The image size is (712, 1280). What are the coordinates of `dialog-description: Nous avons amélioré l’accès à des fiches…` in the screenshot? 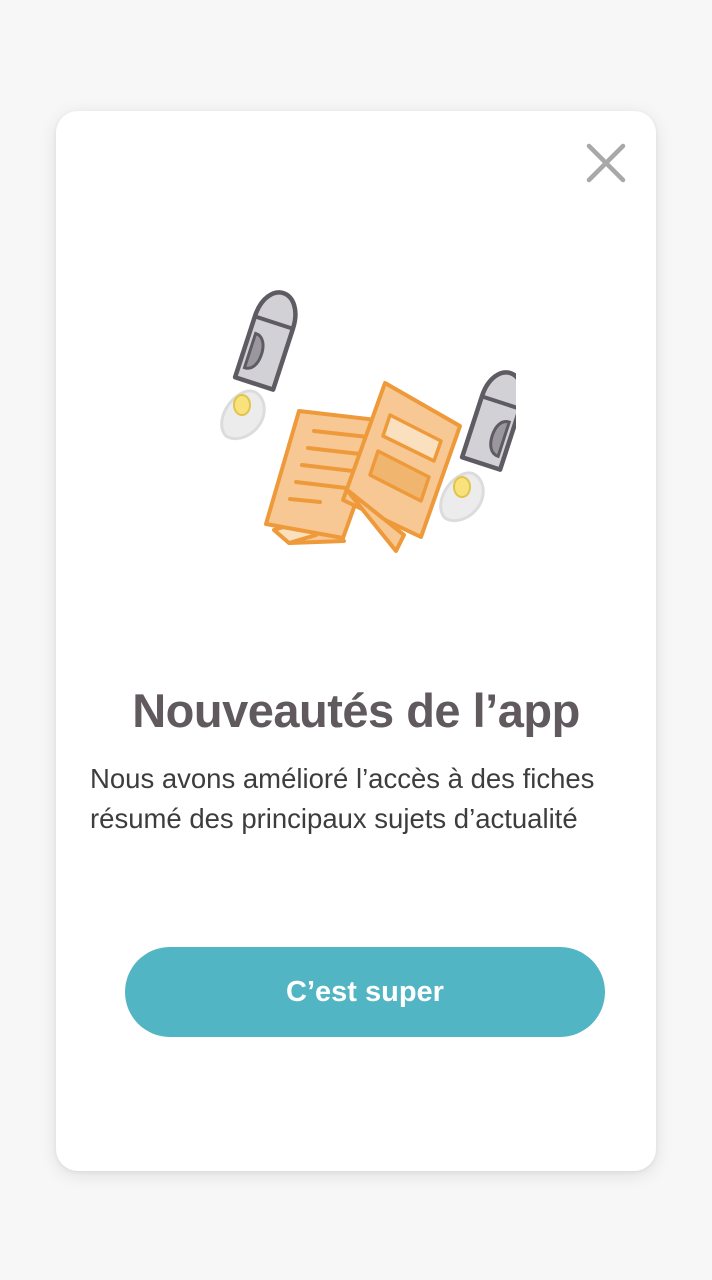 It's located at (370, 799).